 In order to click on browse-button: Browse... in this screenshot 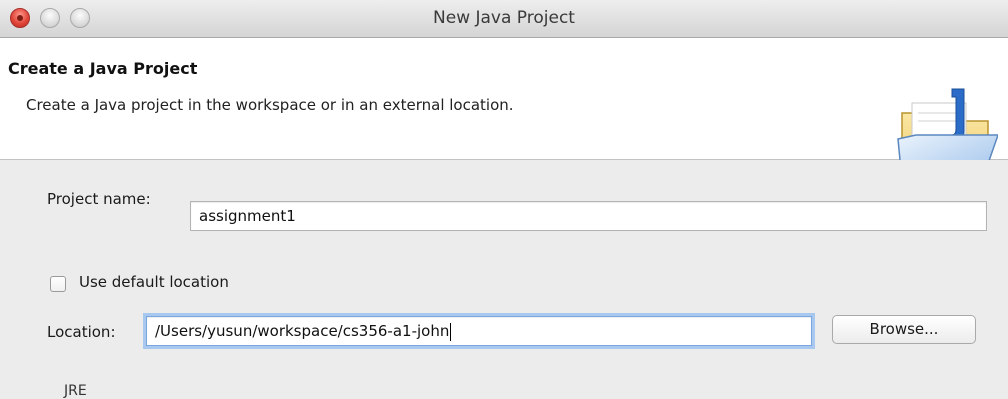, I will do `click(904, 329)`.